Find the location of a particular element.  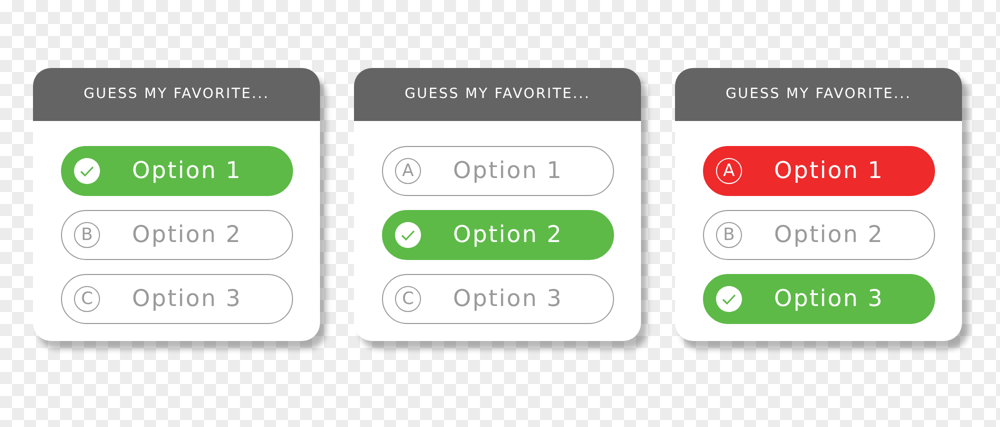

answer-option: Option 1 is located at coordinates (177, 171).